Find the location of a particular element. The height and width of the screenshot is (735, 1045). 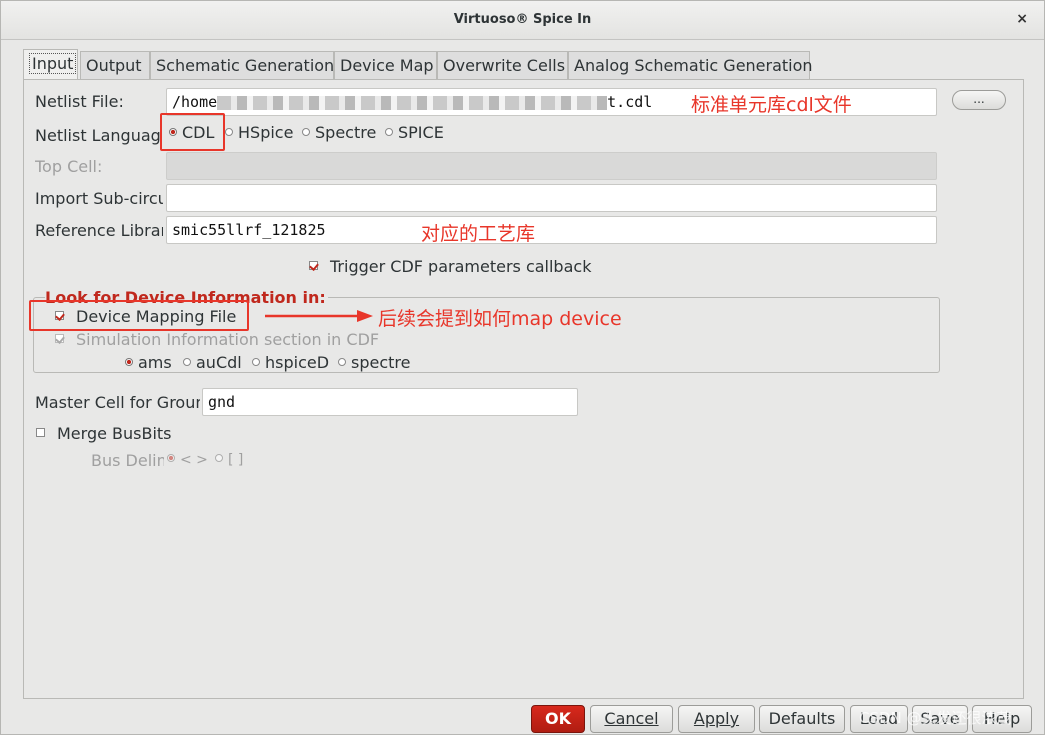

language-hspice-radio: HSpice is located at coordinates (259, 132).